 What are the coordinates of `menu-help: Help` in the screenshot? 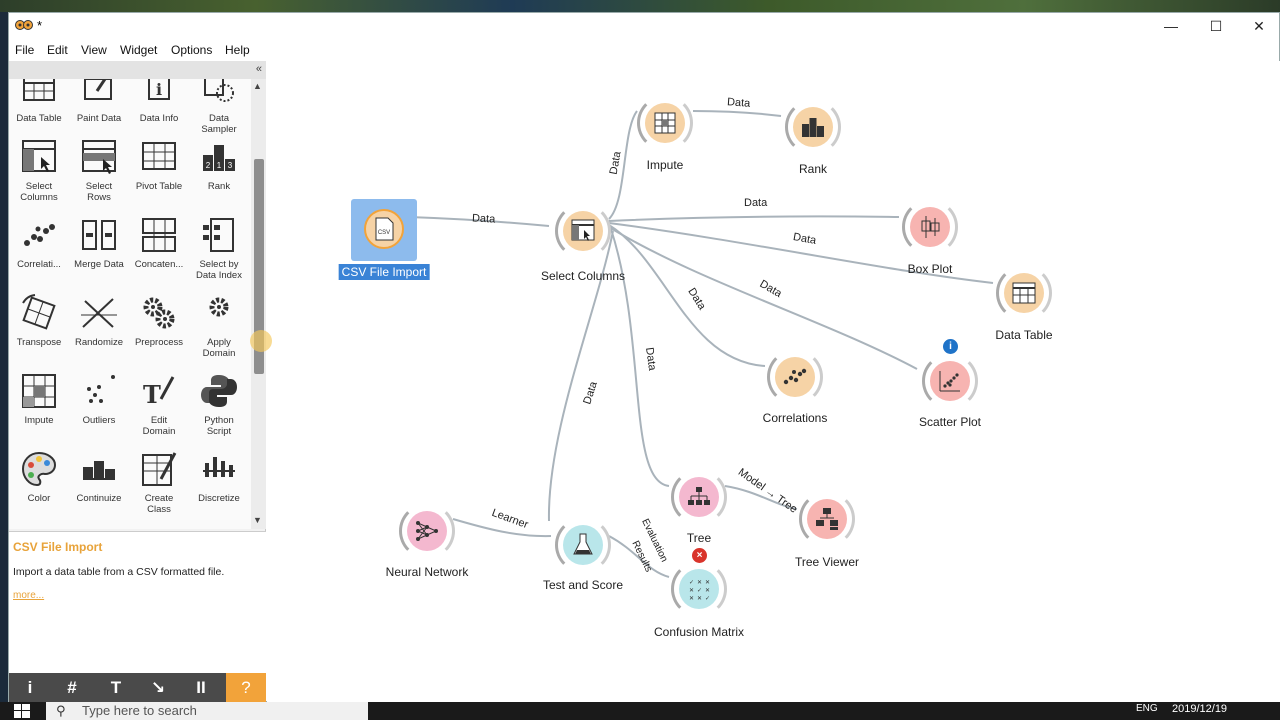 It's located at (237, 50).